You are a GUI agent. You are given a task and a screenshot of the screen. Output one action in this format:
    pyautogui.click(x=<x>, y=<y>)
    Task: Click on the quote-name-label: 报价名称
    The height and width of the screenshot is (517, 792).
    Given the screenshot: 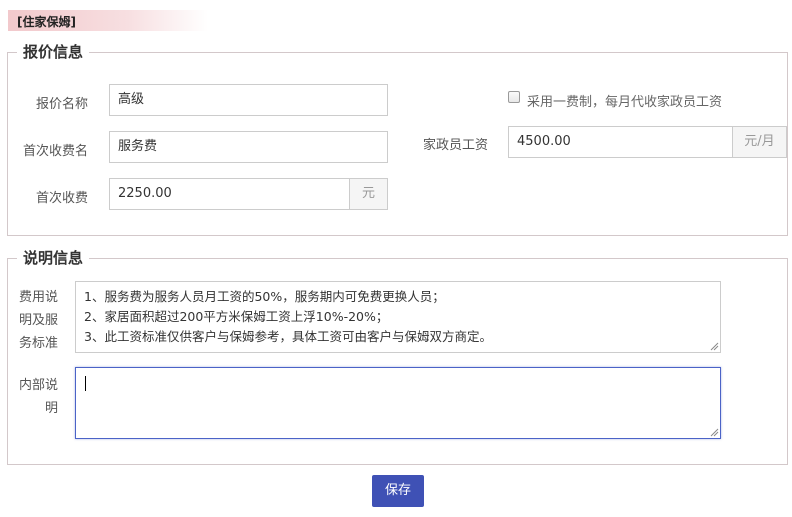 What is the action you would take?
    pyautogui.click(x=61, y=104)
    